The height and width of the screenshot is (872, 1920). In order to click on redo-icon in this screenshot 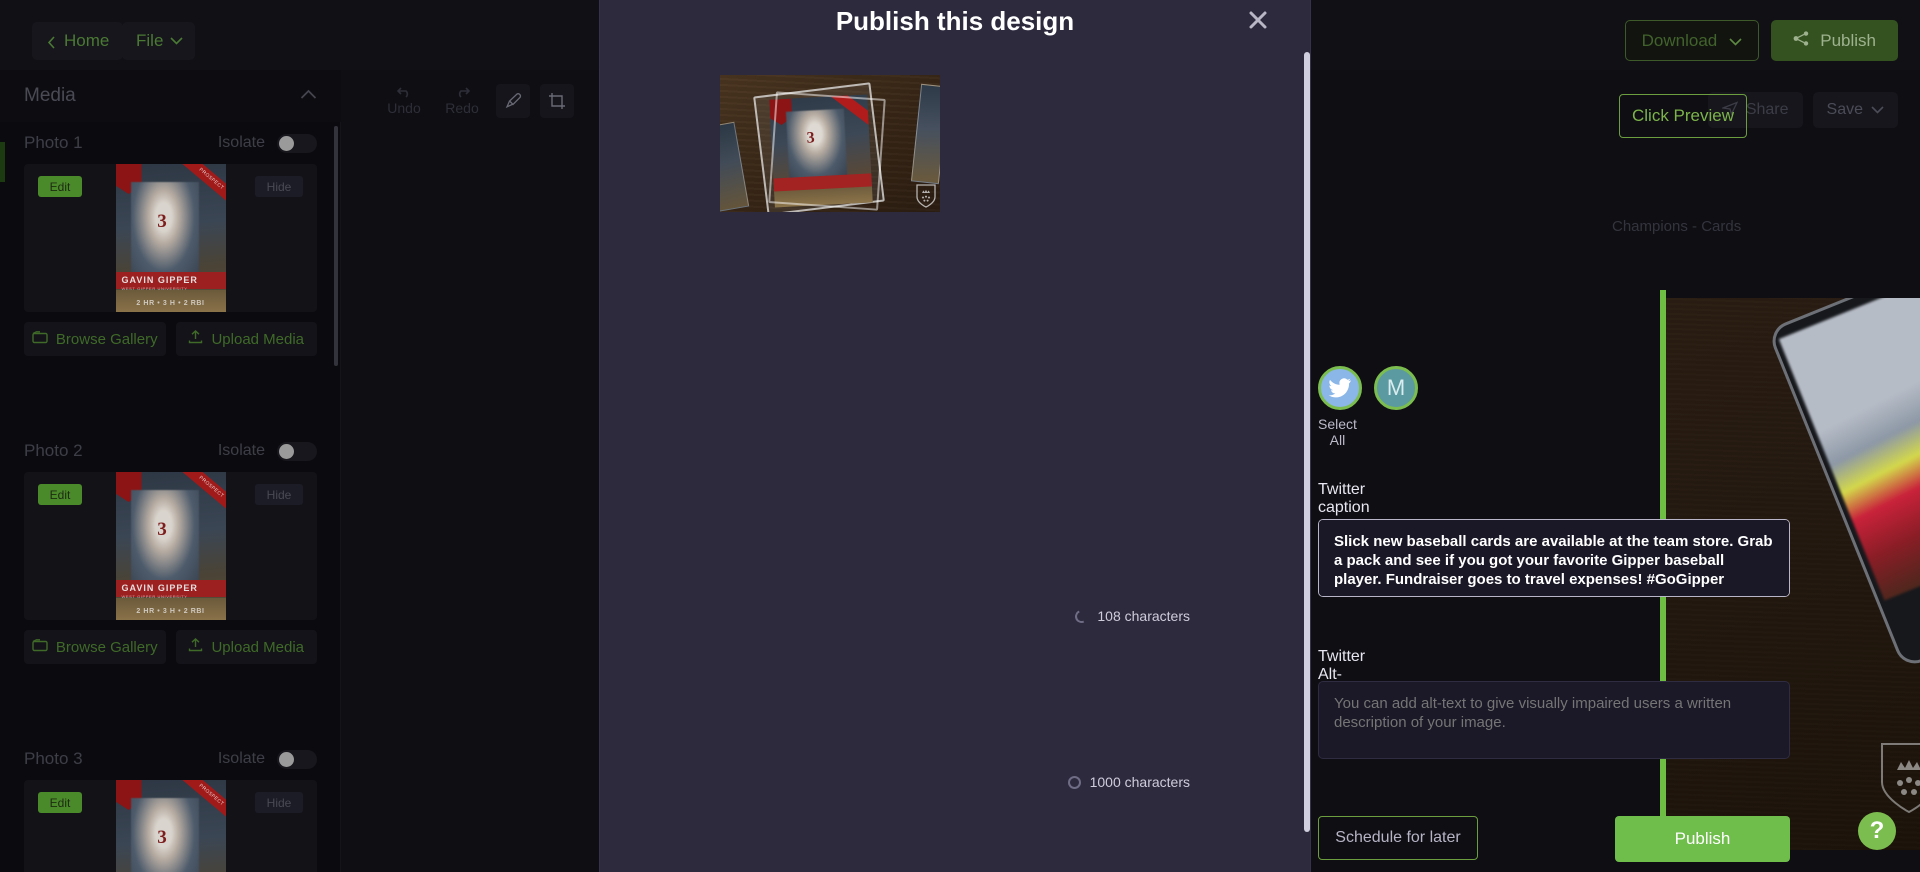, I will do `click(464, 92)`.